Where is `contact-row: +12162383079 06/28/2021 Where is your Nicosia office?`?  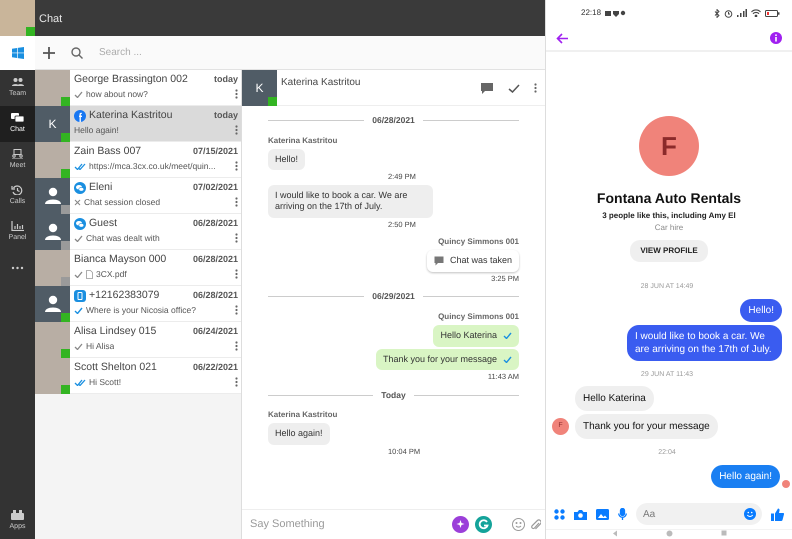
contact-row: +12162383079 06/28/2021 Where is your Nicosia office? is located at coordinates (138, 304).